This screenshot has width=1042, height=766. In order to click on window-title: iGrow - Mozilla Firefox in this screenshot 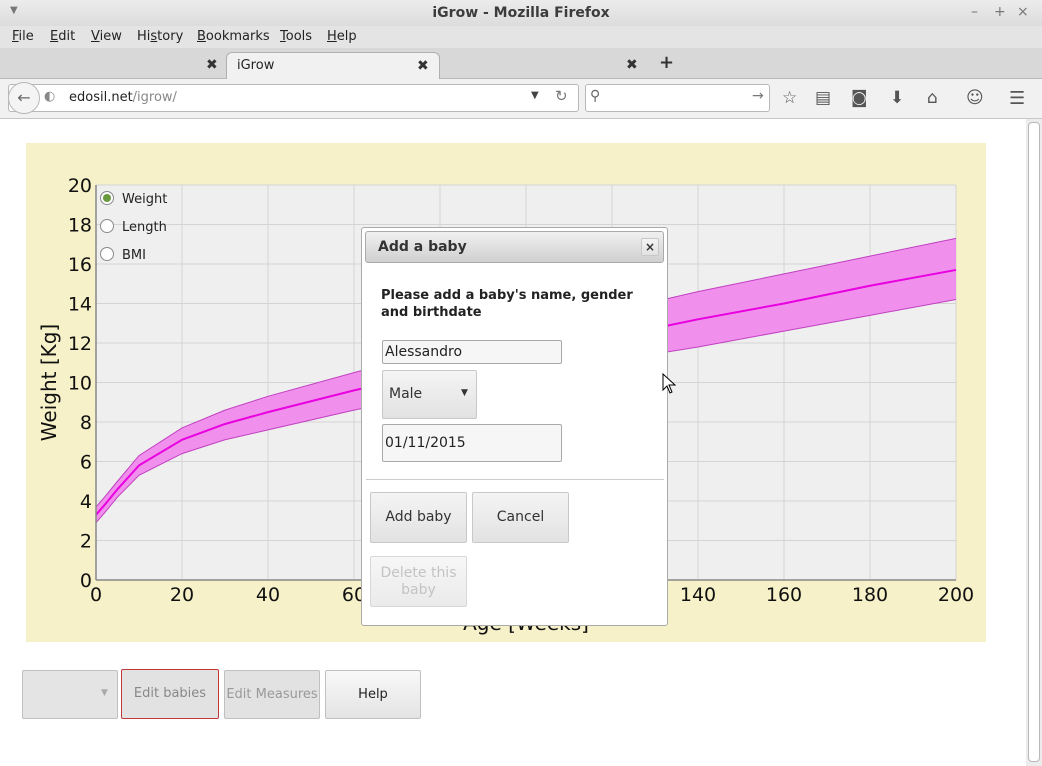, I will do `click(521, 13)`.